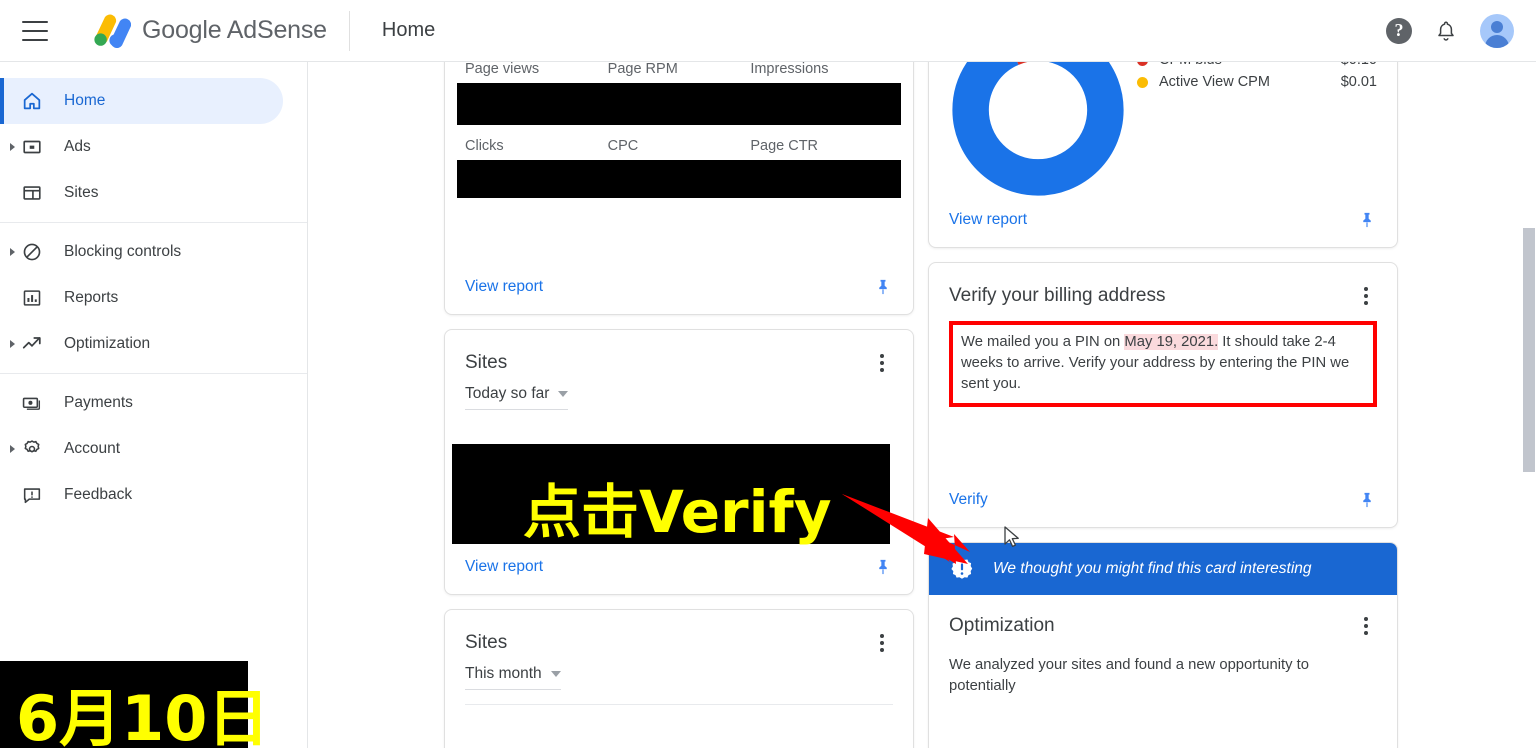 The image size is (1536, 748). I want to click on header-divider, so click(349, 30).